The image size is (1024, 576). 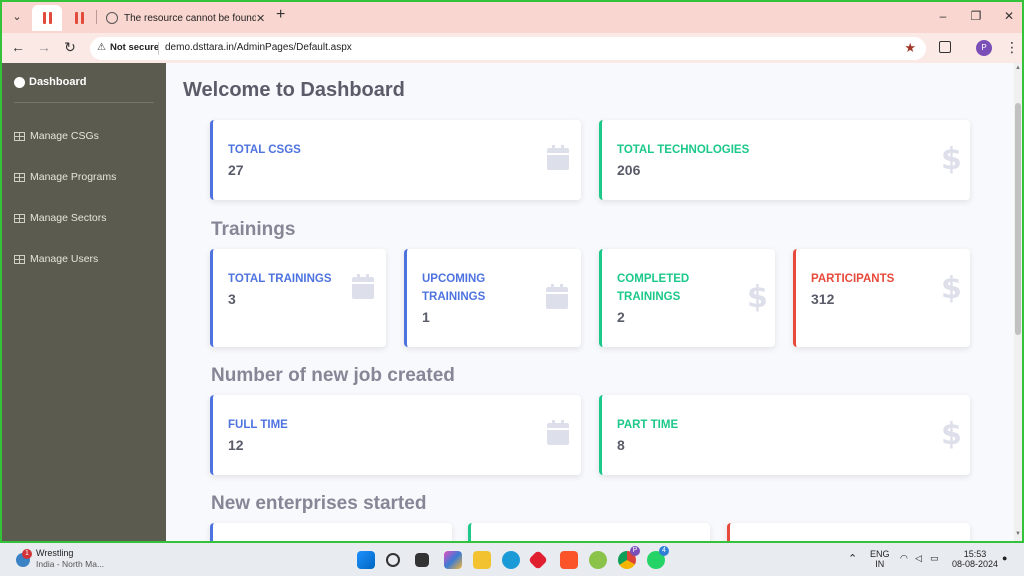 I want to click on section-title-trainings: Trainings, so click(x=253, y=229).